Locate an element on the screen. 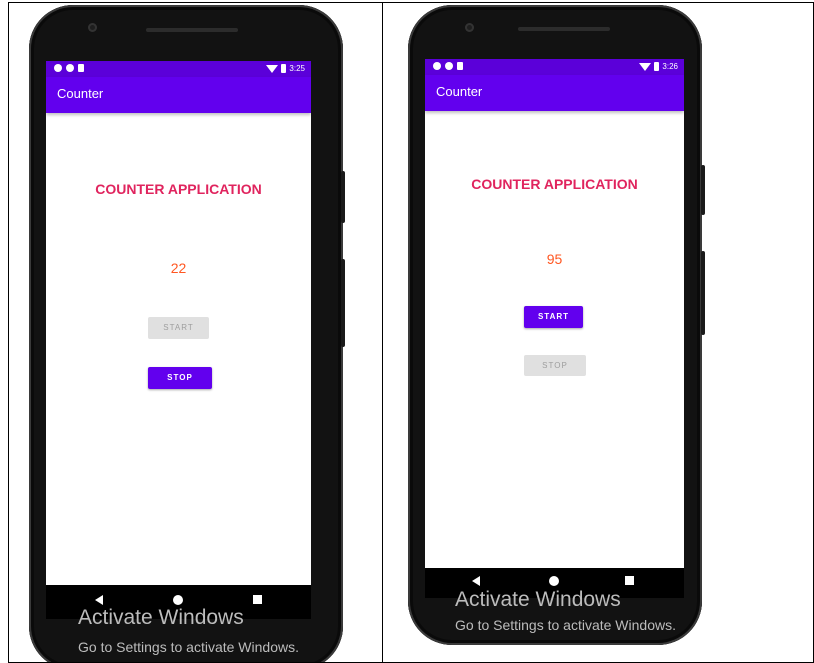 The width and height of the screenshot is (814, 663). status-time: 3:25 is located at coordinates (297, 68).